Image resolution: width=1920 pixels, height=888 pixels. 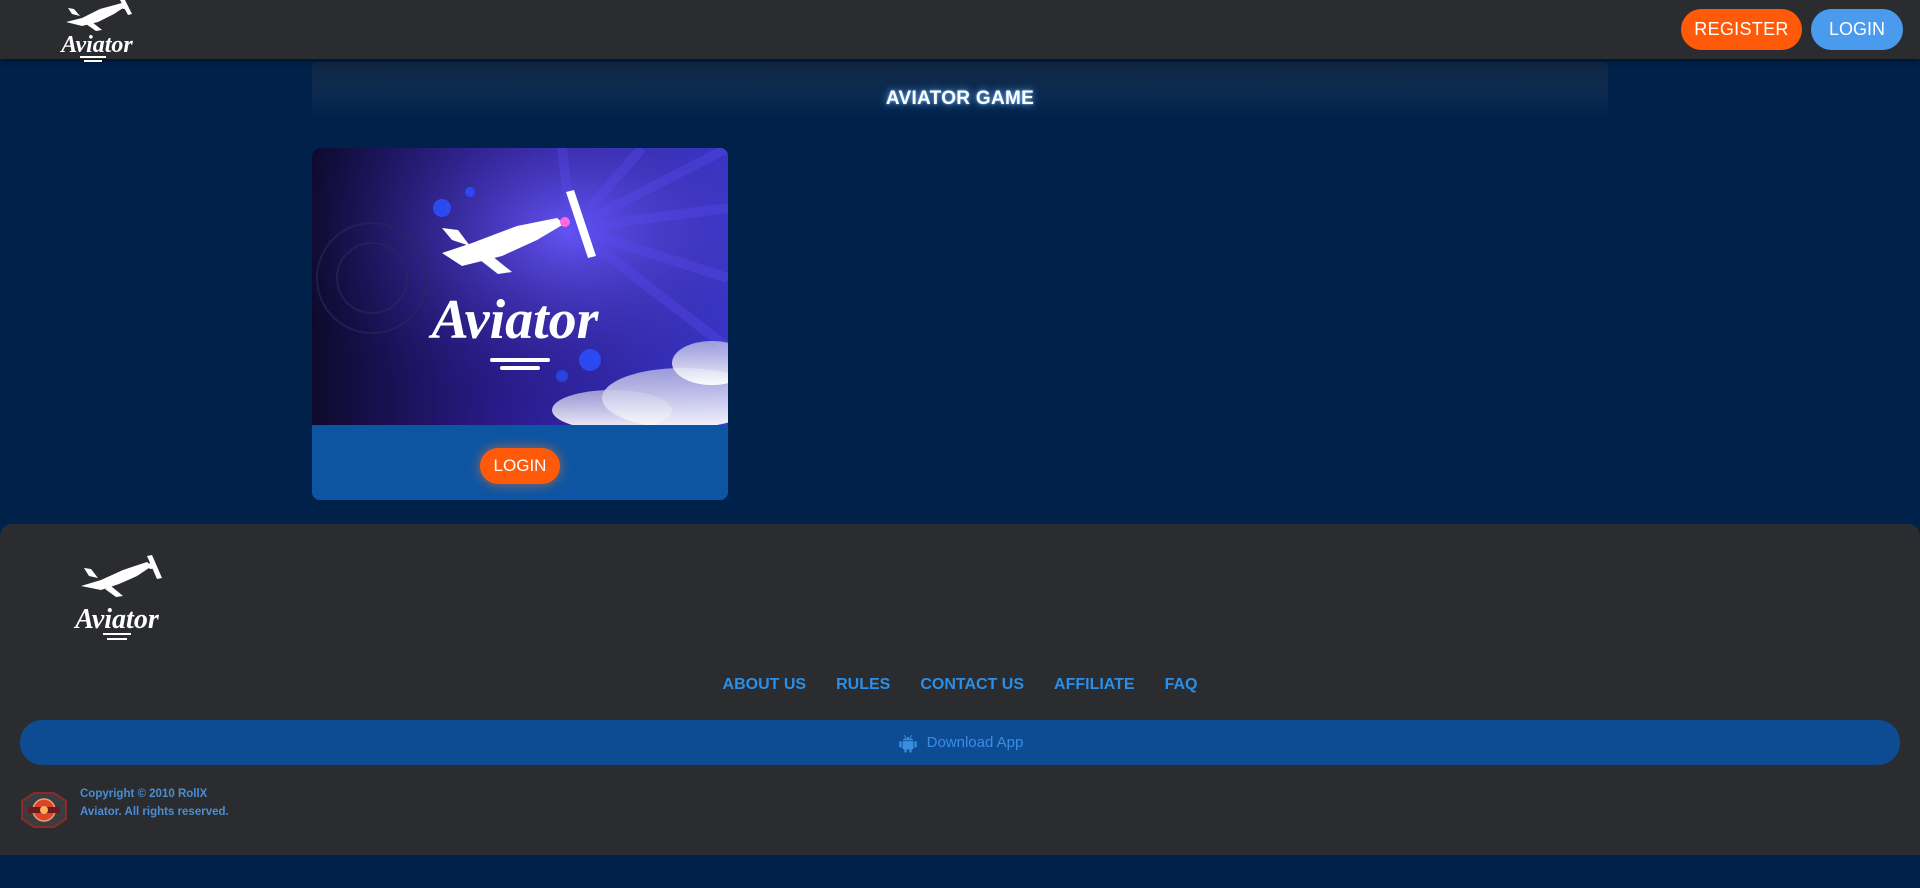 I want to click on title-band: AVIATOR GAME, so click(x=960, y=90).